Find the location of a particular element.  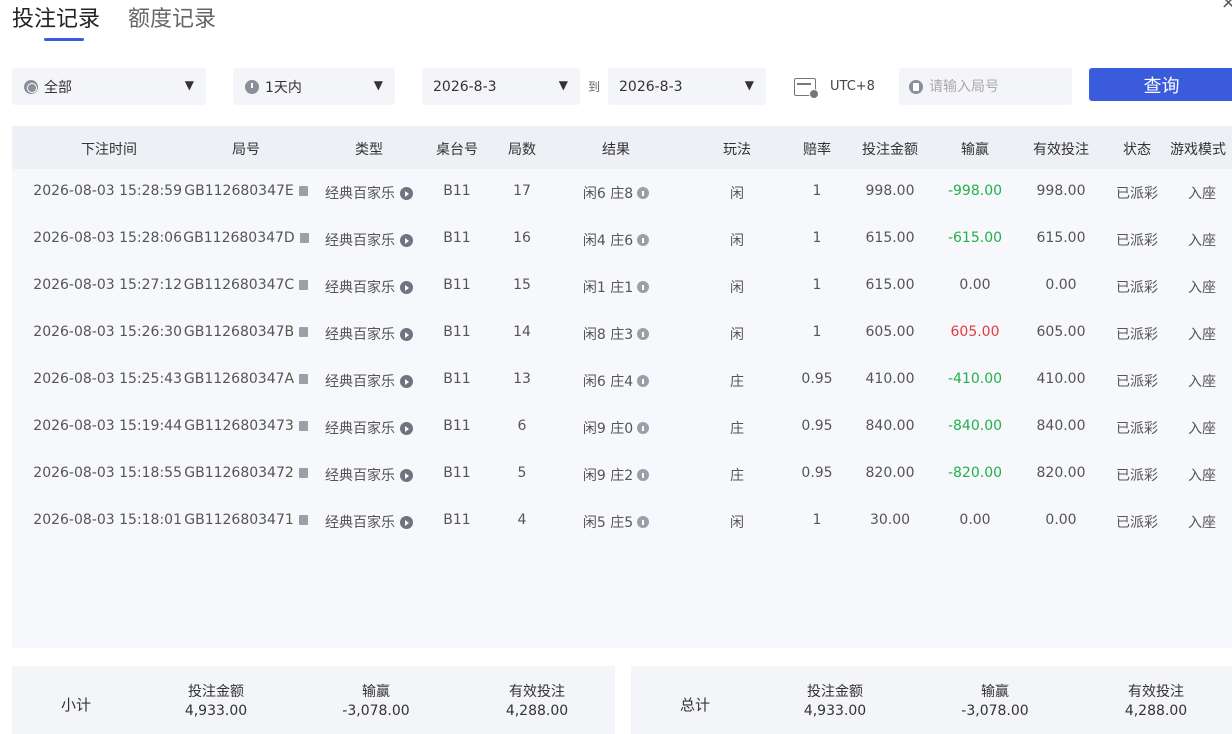

cell-round-count: 5 is located at coordinates (522, 473).